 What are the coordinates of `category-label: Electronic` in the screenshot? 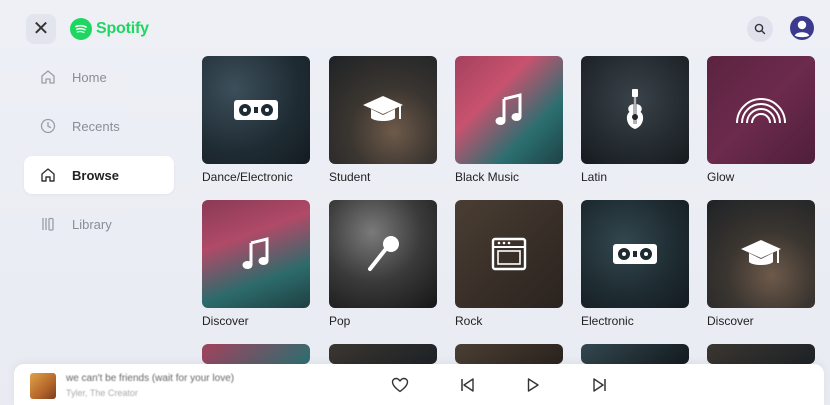 It's located at (607, 321).